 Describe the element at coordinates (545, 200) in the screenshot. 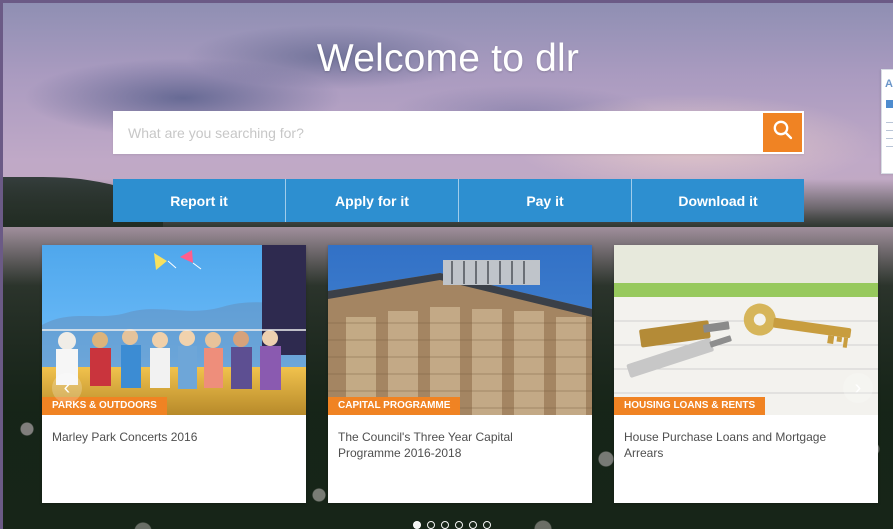

I see `pay-it-button: Pay it` at that location.